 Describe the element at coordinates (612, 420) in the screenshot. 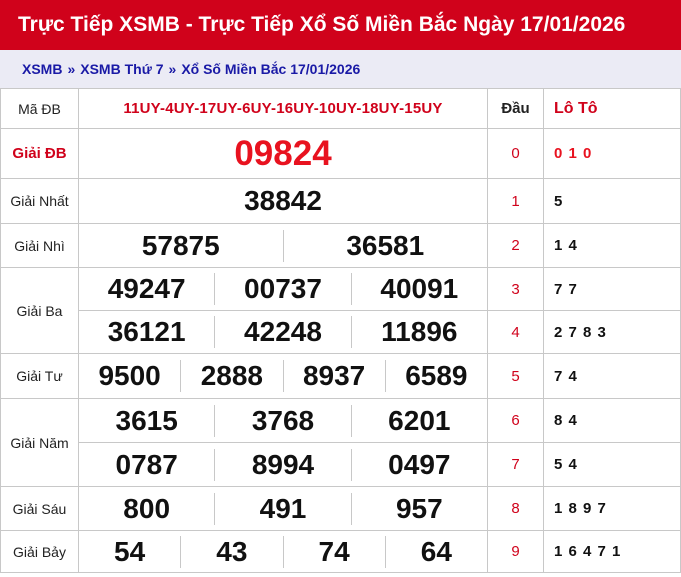

I see `loto-cell: 8 4` at that location.